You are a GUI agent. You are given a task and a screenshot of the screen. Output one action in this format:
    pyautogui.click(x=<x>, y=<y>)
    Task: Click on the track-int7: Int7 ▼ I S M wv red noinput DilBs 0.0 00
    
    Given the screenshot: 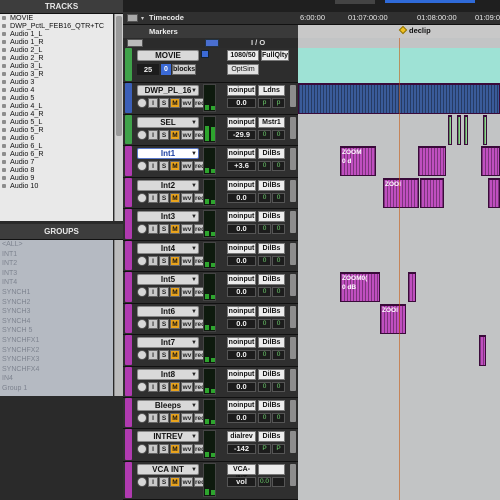 What is the action you would take?
    pyautogui.click(x=210, y=351)
    